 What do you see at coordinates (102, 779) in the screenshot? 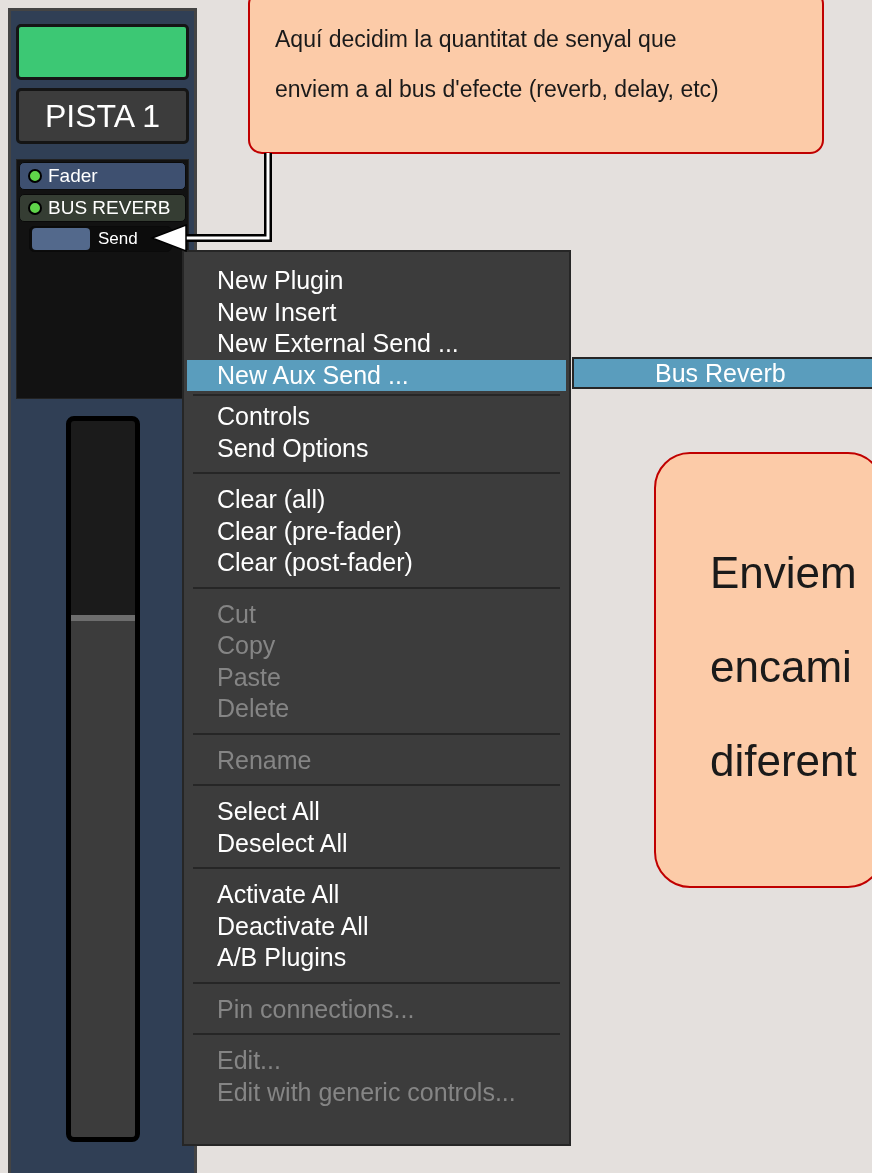
I see `fader-track` at bounding box center [102, 779].